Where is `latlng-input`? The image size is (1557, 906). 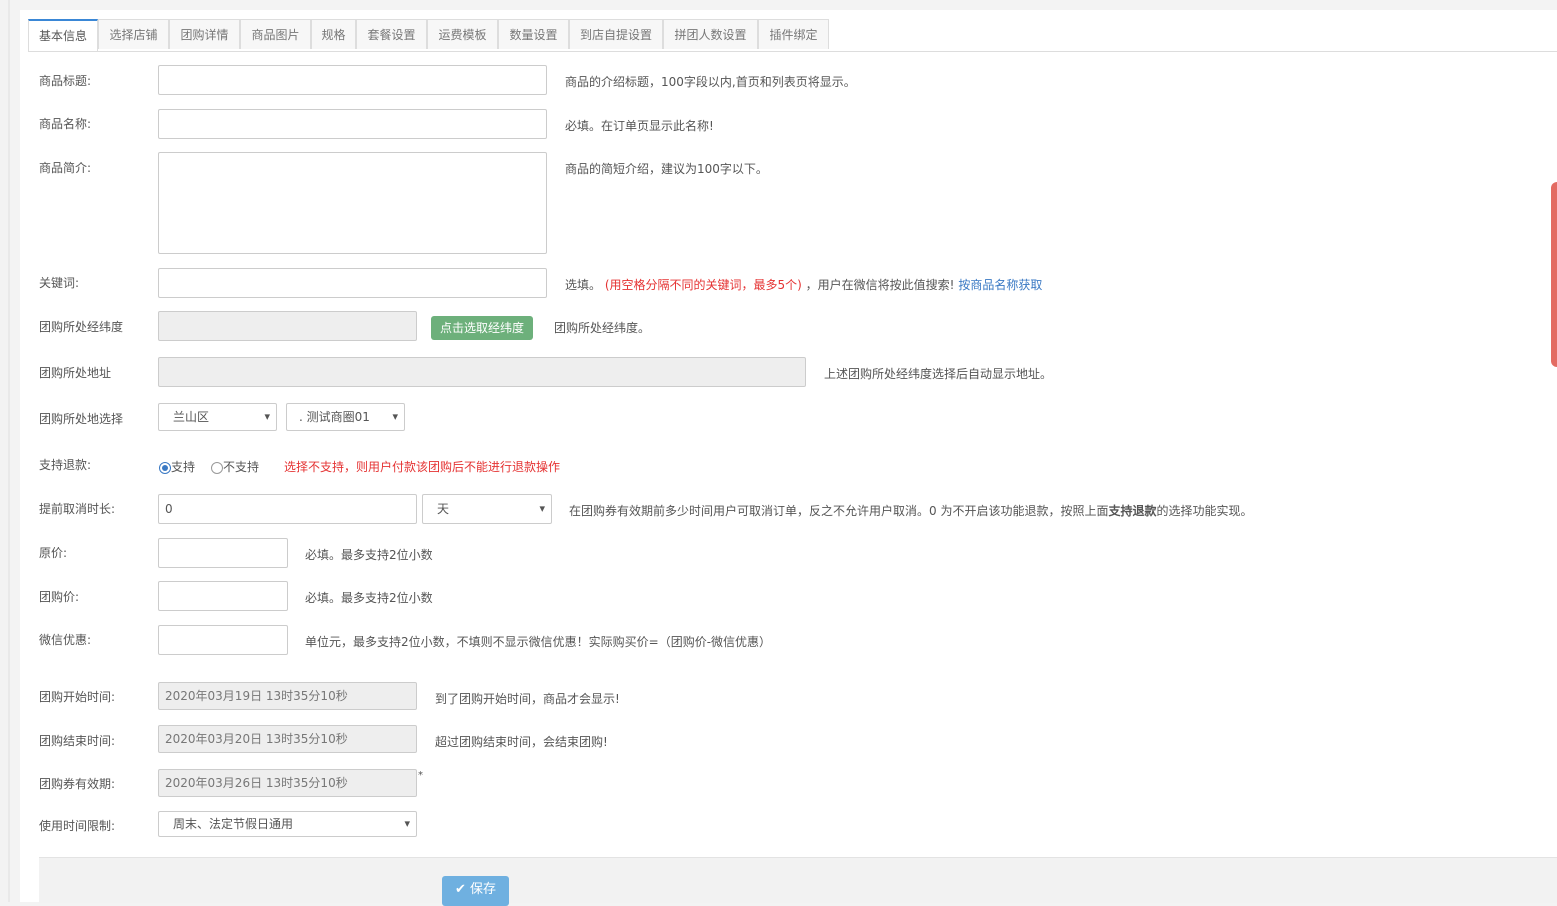
latlng-input is located at coordinates (287, 326).